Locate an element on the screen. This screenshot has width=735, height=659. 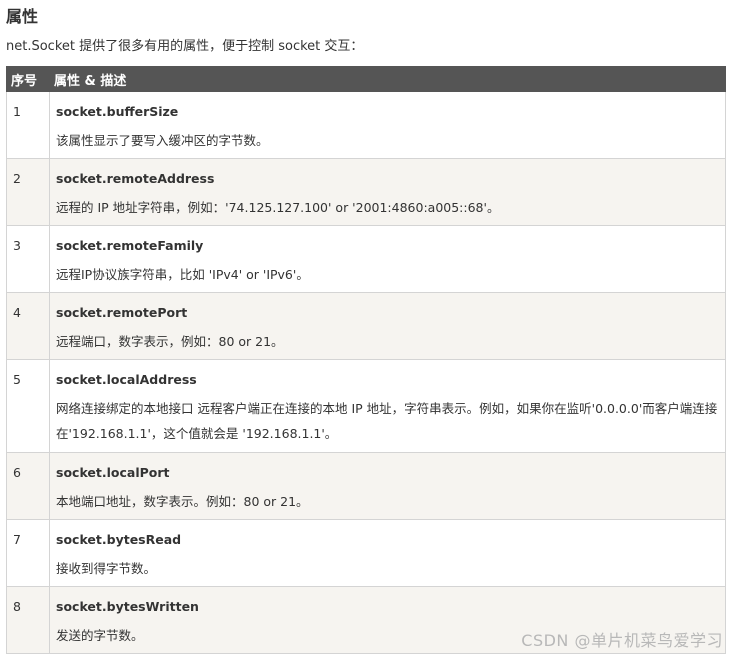
row-index: 6 is located at coordinates (28, 486).